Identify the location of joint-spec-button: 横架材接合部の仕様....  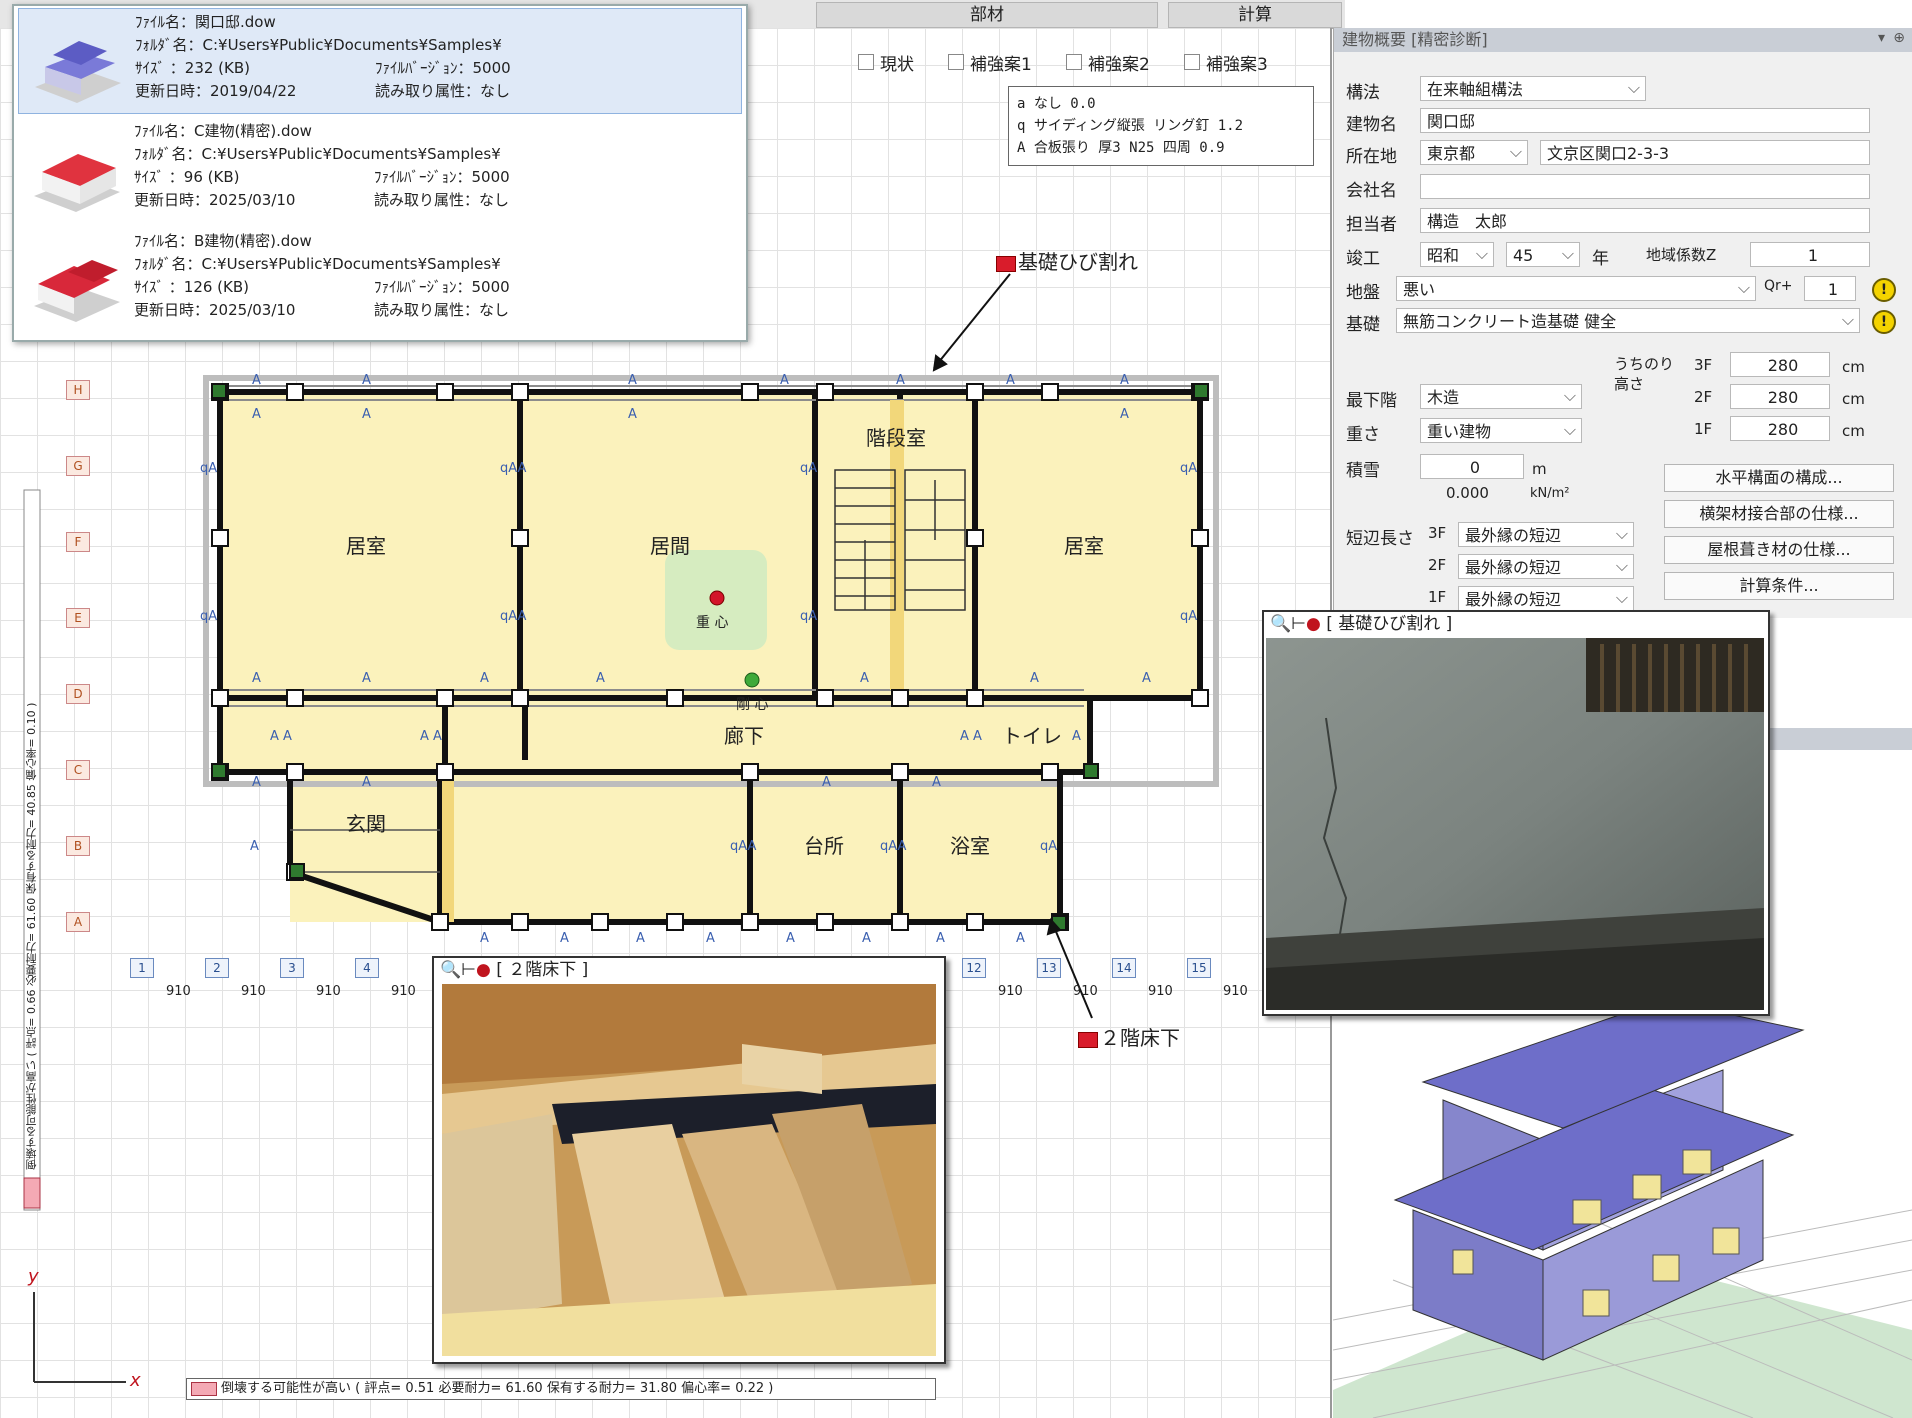
(1779, 514).